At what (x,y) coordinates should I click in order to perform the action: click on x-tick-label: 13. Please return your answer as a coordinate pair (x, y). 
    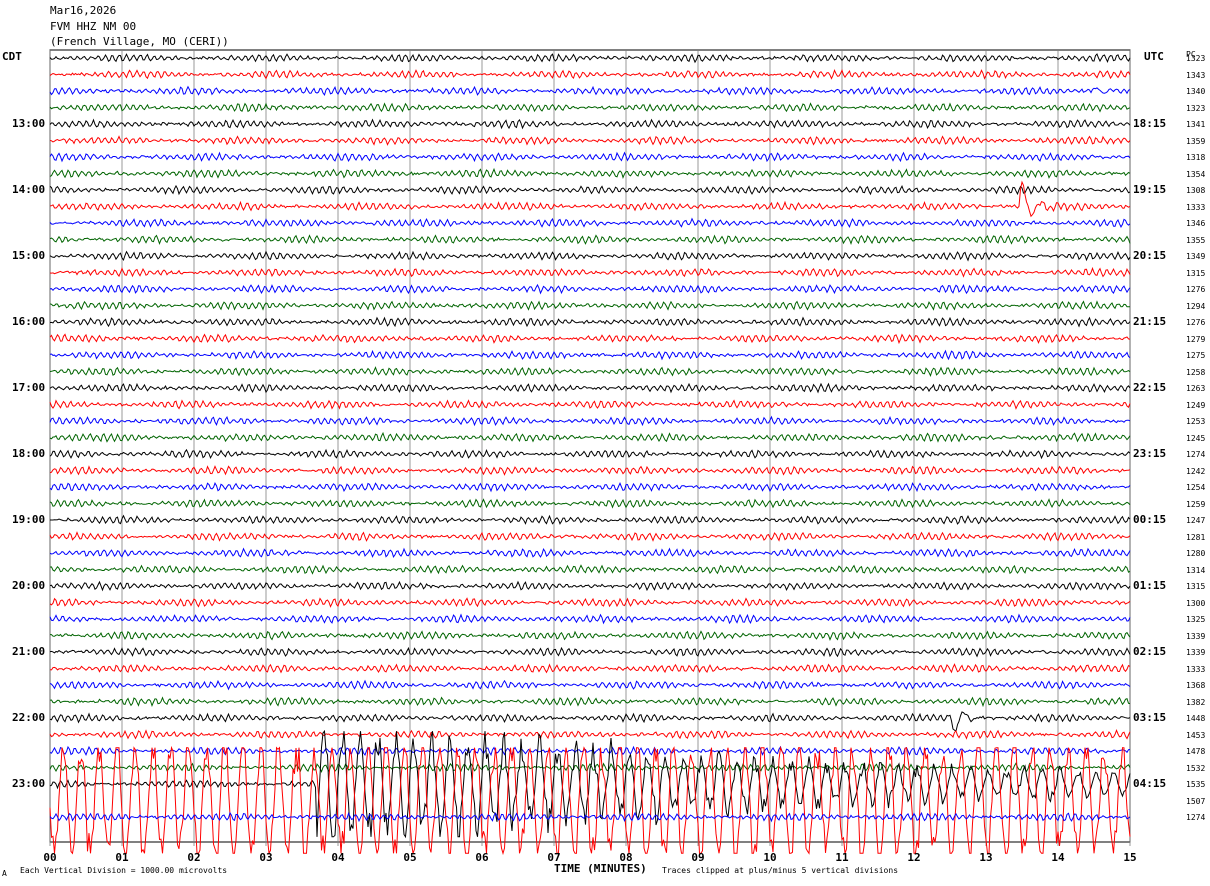
    Looking at the image, I should click on (986, 857).